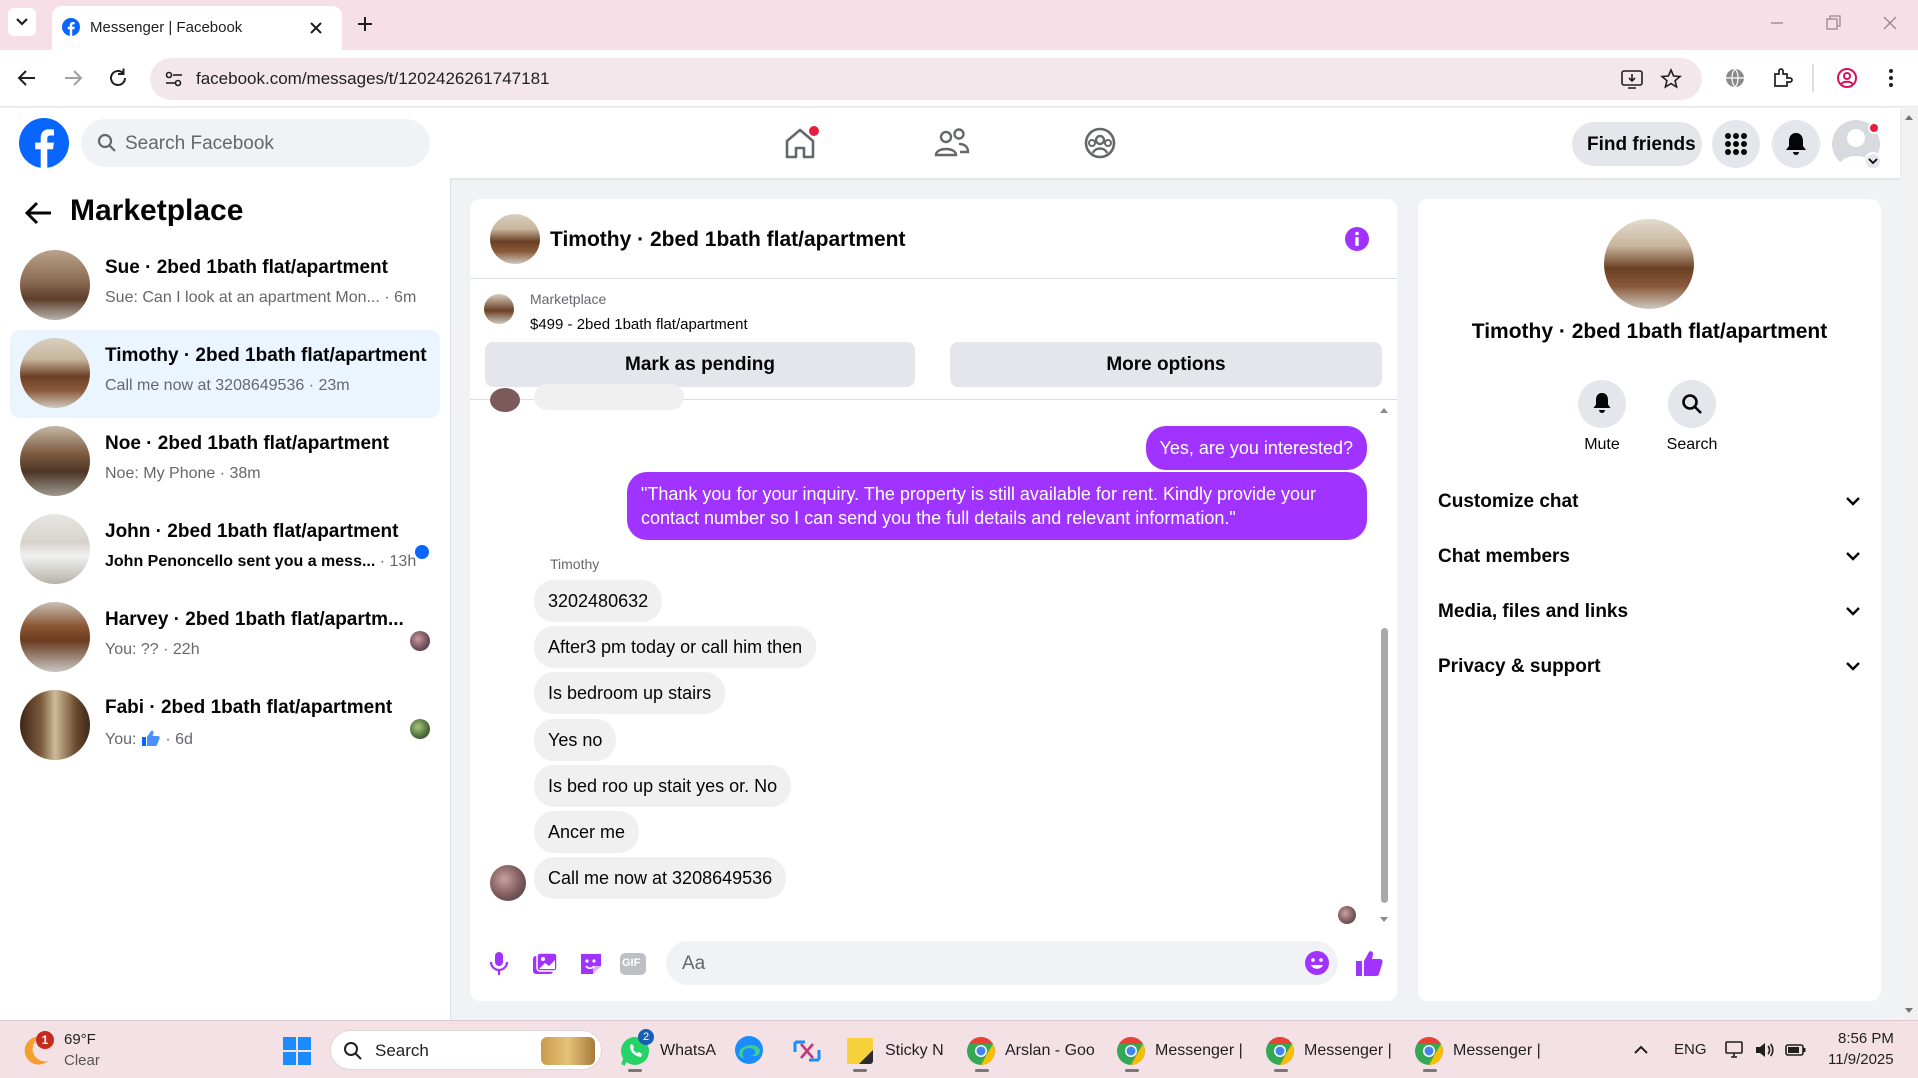 The image size is (1918, 1078). I want to click on extensions-puzzle-icon, so click(1782, 78).